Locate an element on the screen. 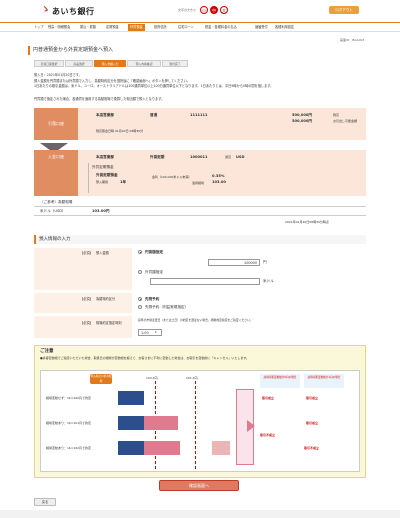  page-id: 画面ID：BGA003 is located at coordinates (352, 40).